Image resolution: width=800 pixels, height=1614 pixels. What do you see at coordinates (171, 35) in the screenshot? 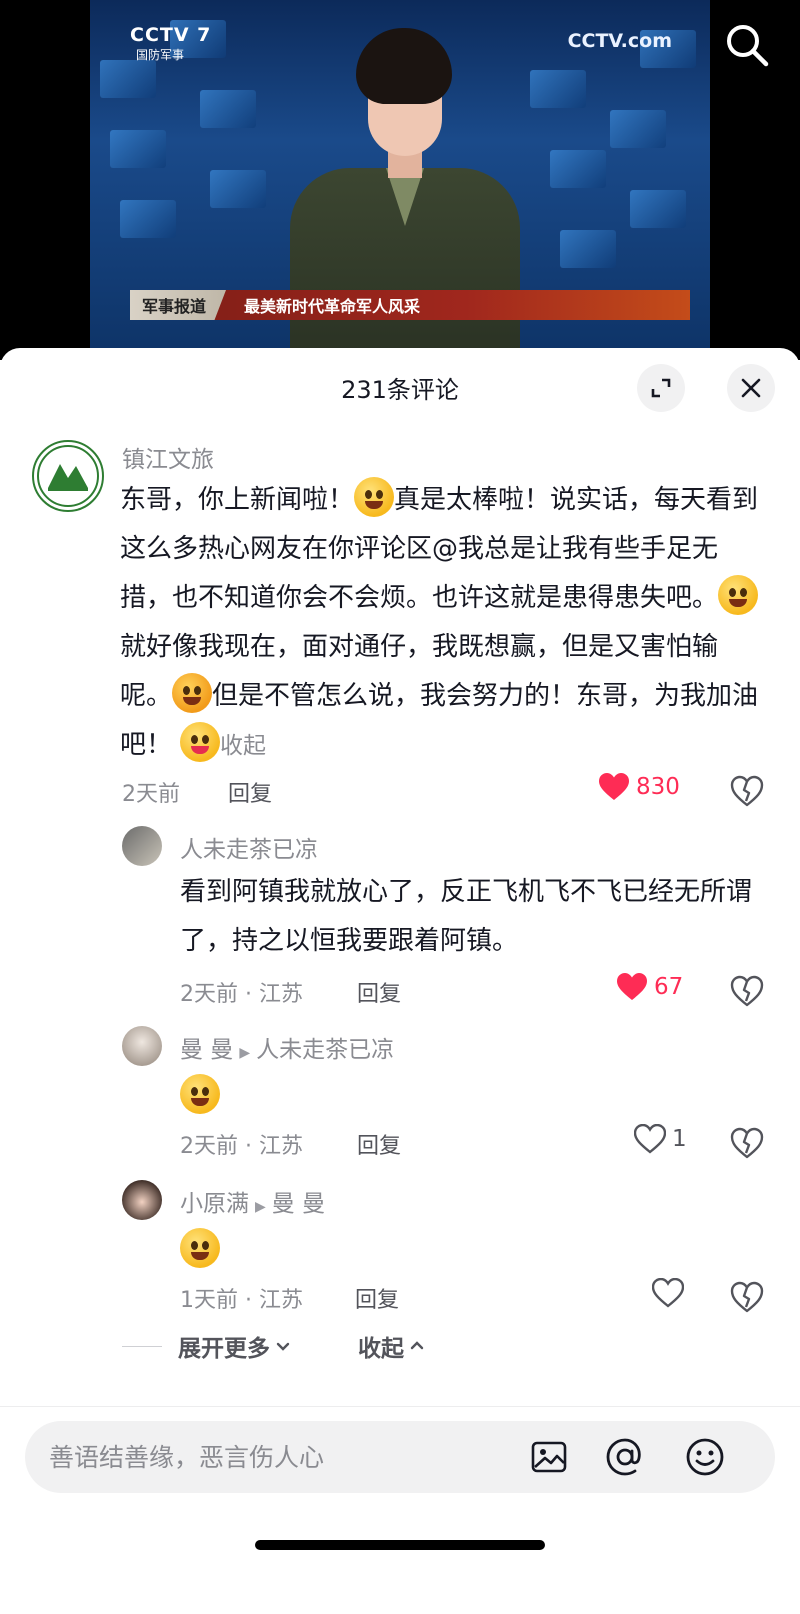
I see `channel-logo: CCTV 7` at bounding box center [171, 35].